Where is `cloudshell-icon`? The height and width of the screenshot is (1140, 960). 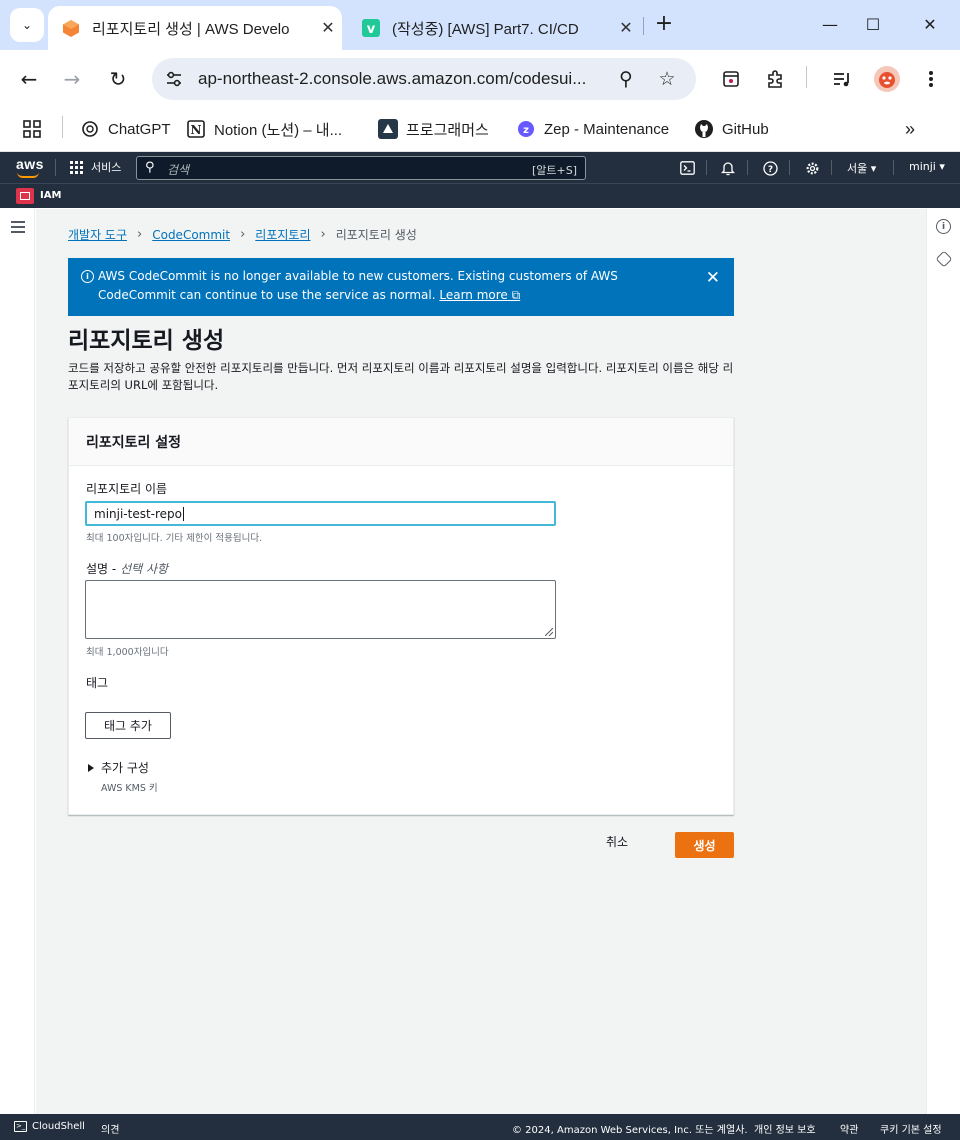
cloudshell-icon is located at coordinates (687, 168).